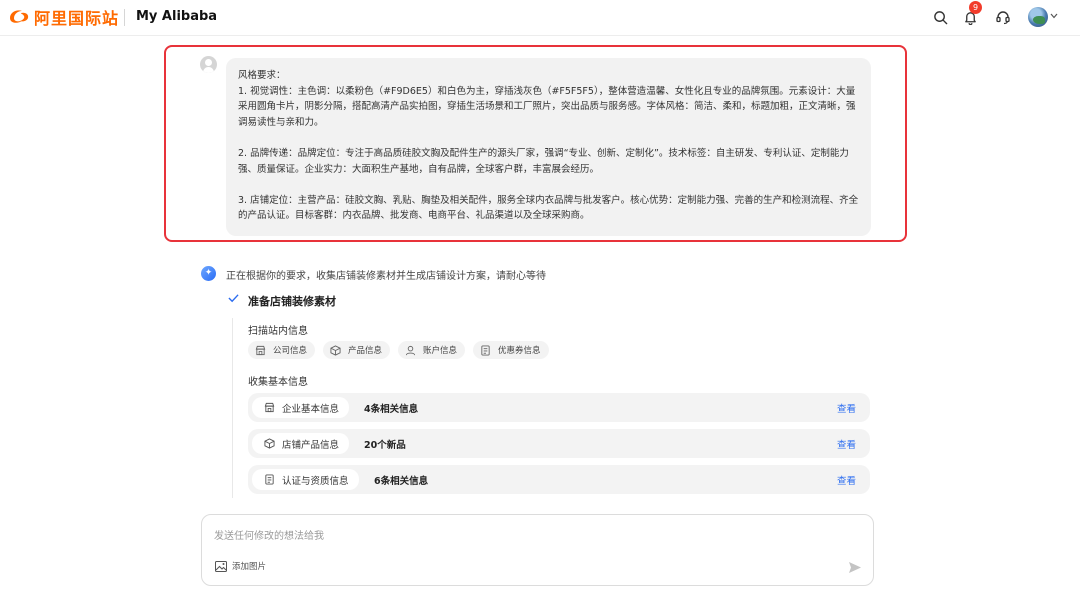  What do you see at coordinates (540, 18) in the screenshot?
I see `top-header: 阿里国际站 My Alibaba 9` at bounding box center [540, 18].